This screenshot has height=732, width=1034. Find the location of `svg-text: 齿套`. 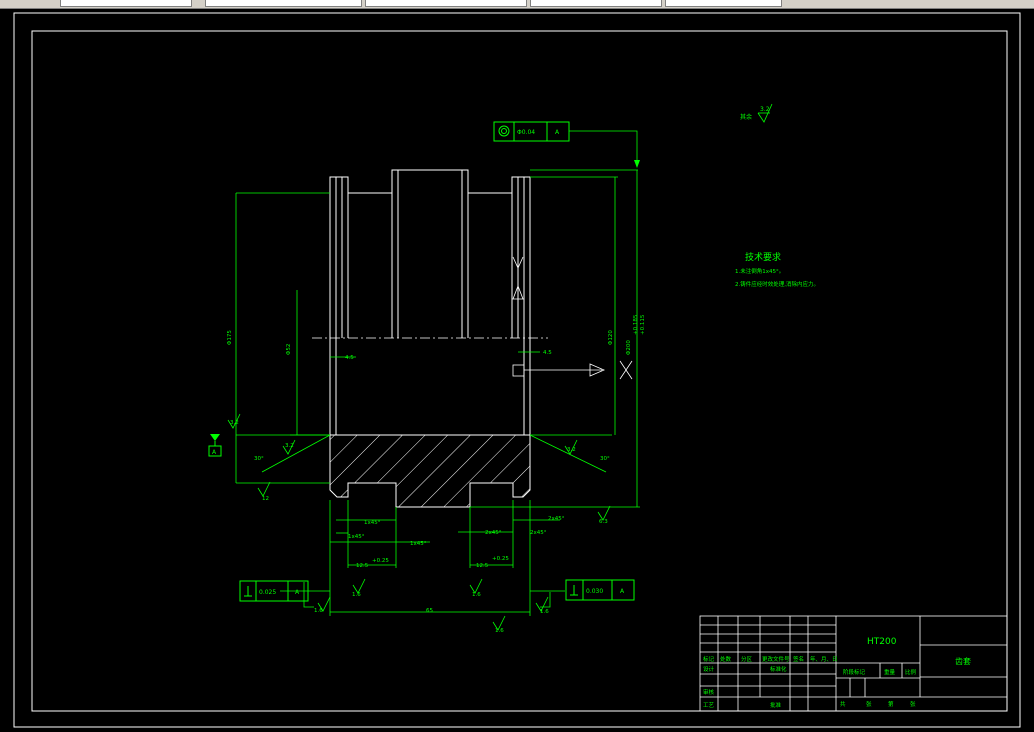

svg-text: 齿套 is located at coordinates (963, 661).